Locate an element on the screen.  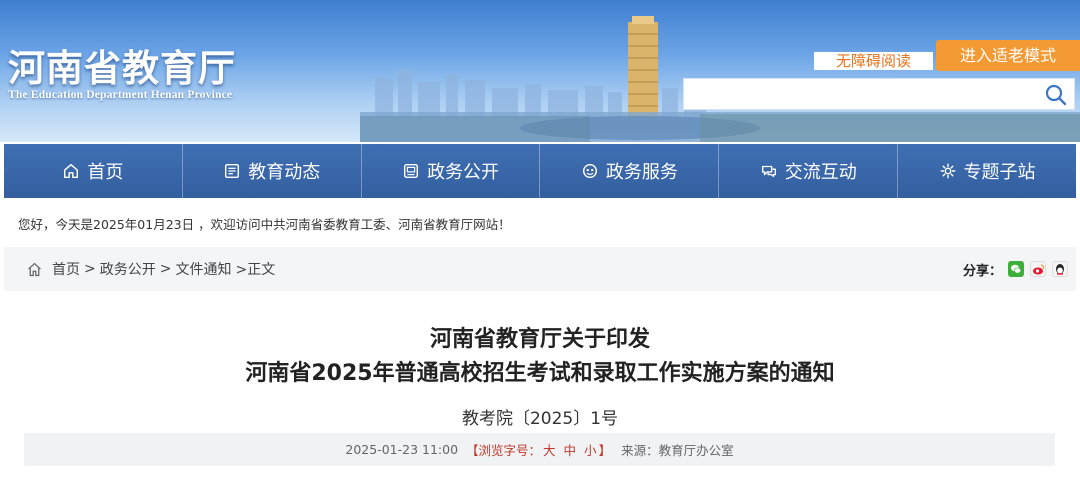
search-input is located at coordinates (859, 94).